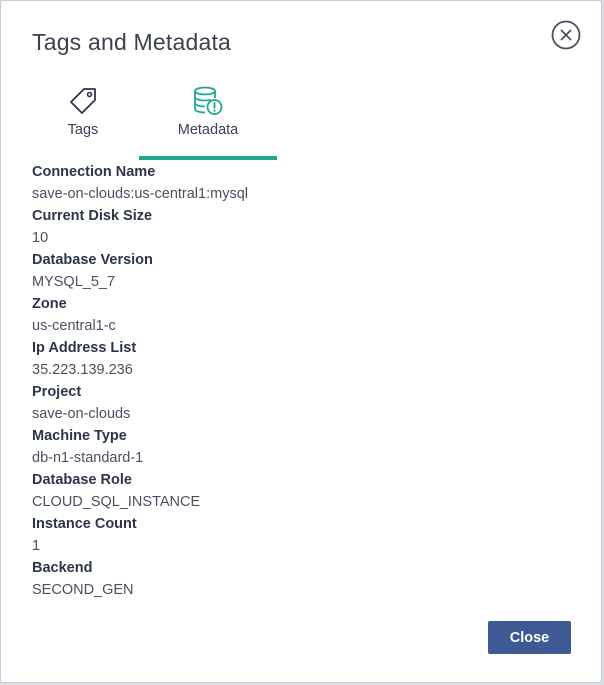 The width and height of the screenshot is (604, 685). What do you see at coordinates (292, 403) in the screenshot?
I see `metadata-item: Project save-on-clouds` at bounding box center [292, 403].